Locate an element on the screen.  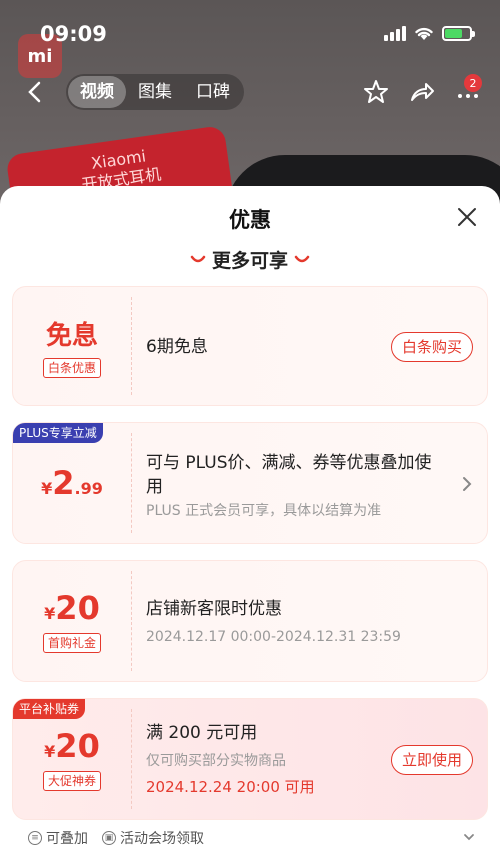
offer-left: 免息 白条优惠 is located at coordinates (72, 346).